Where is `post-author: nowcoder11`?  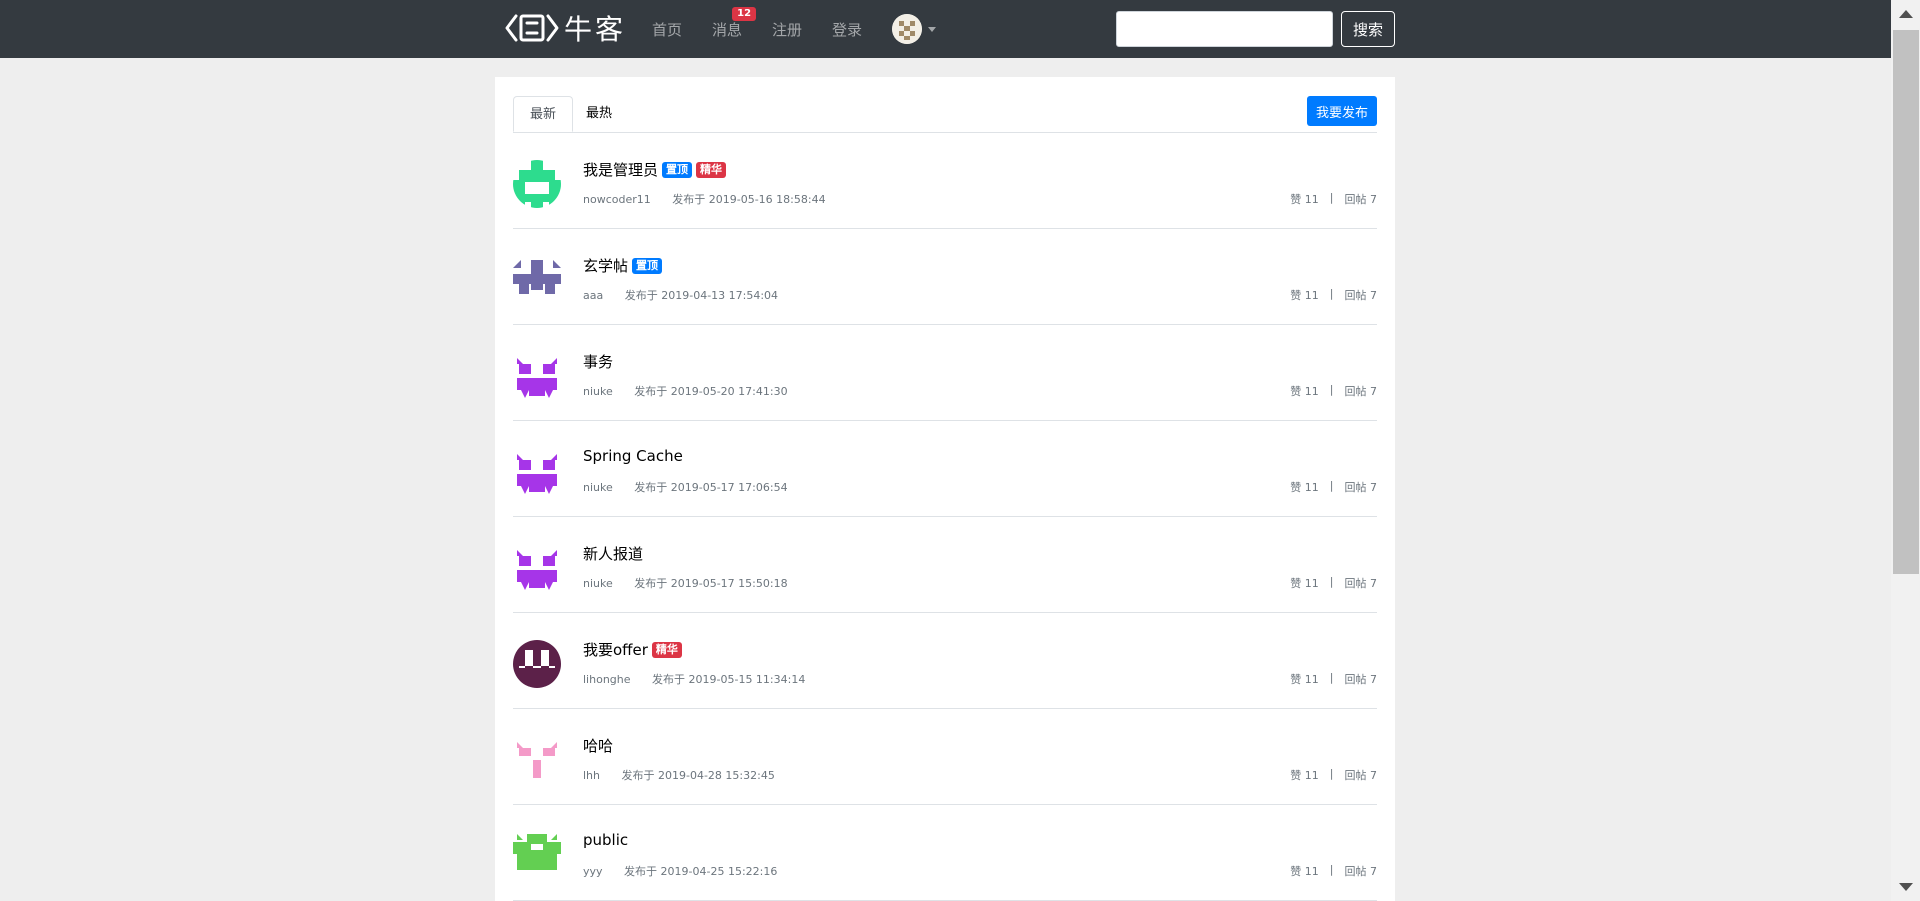 post-author: nowcoder11 is located at coordinates (617, 199).